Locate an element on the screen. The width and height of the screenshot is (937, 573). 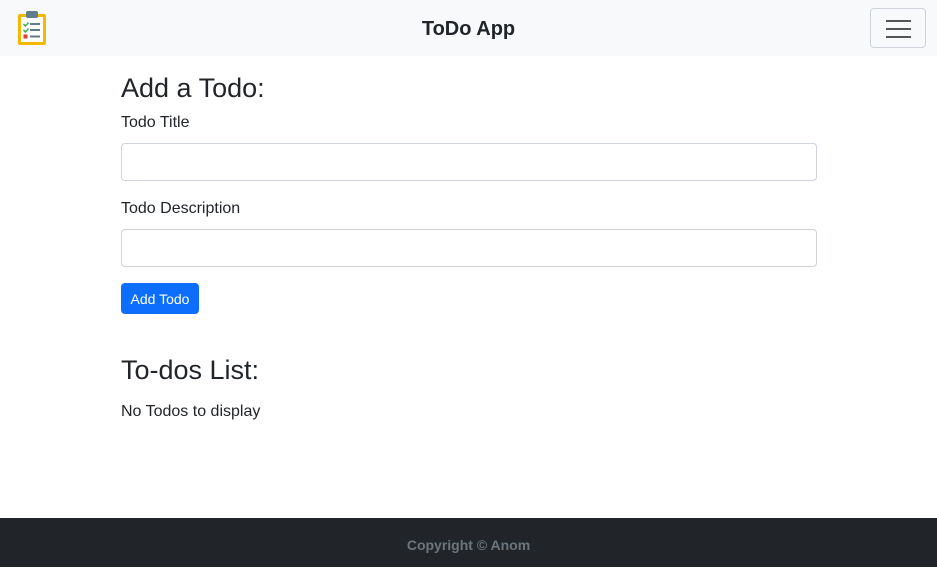
add-todo-heading: Add a Todo: is located at coordinates (193, 88).